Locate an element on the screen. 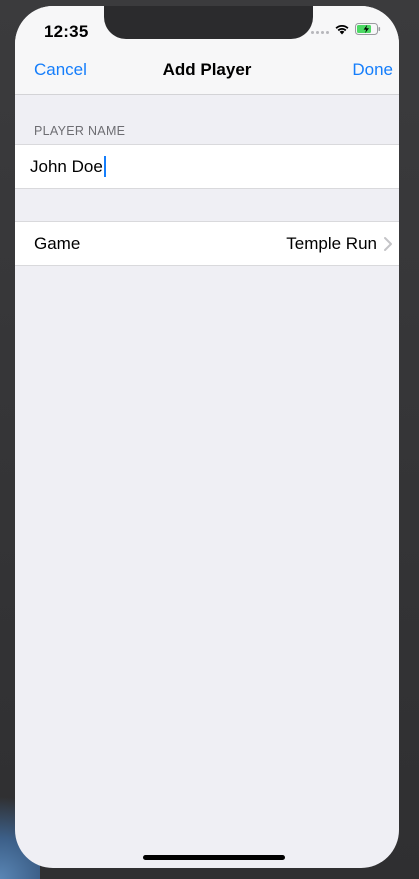 The height and width of the screenshot is (879, 419). device-notch is located at coordinates (208, 22).